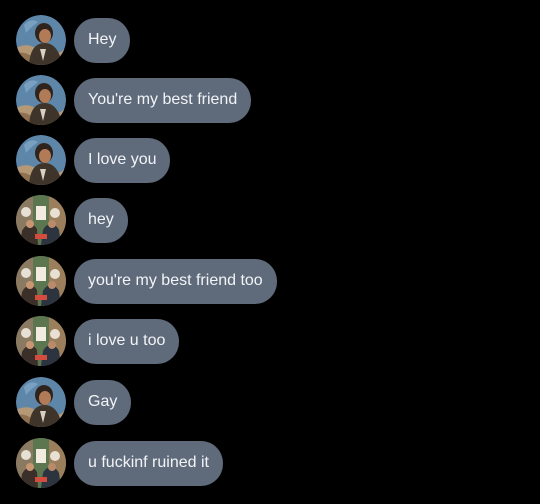 This screenshot has height=504, width=540. I want to click on message-text: hey, so click(101, 219).